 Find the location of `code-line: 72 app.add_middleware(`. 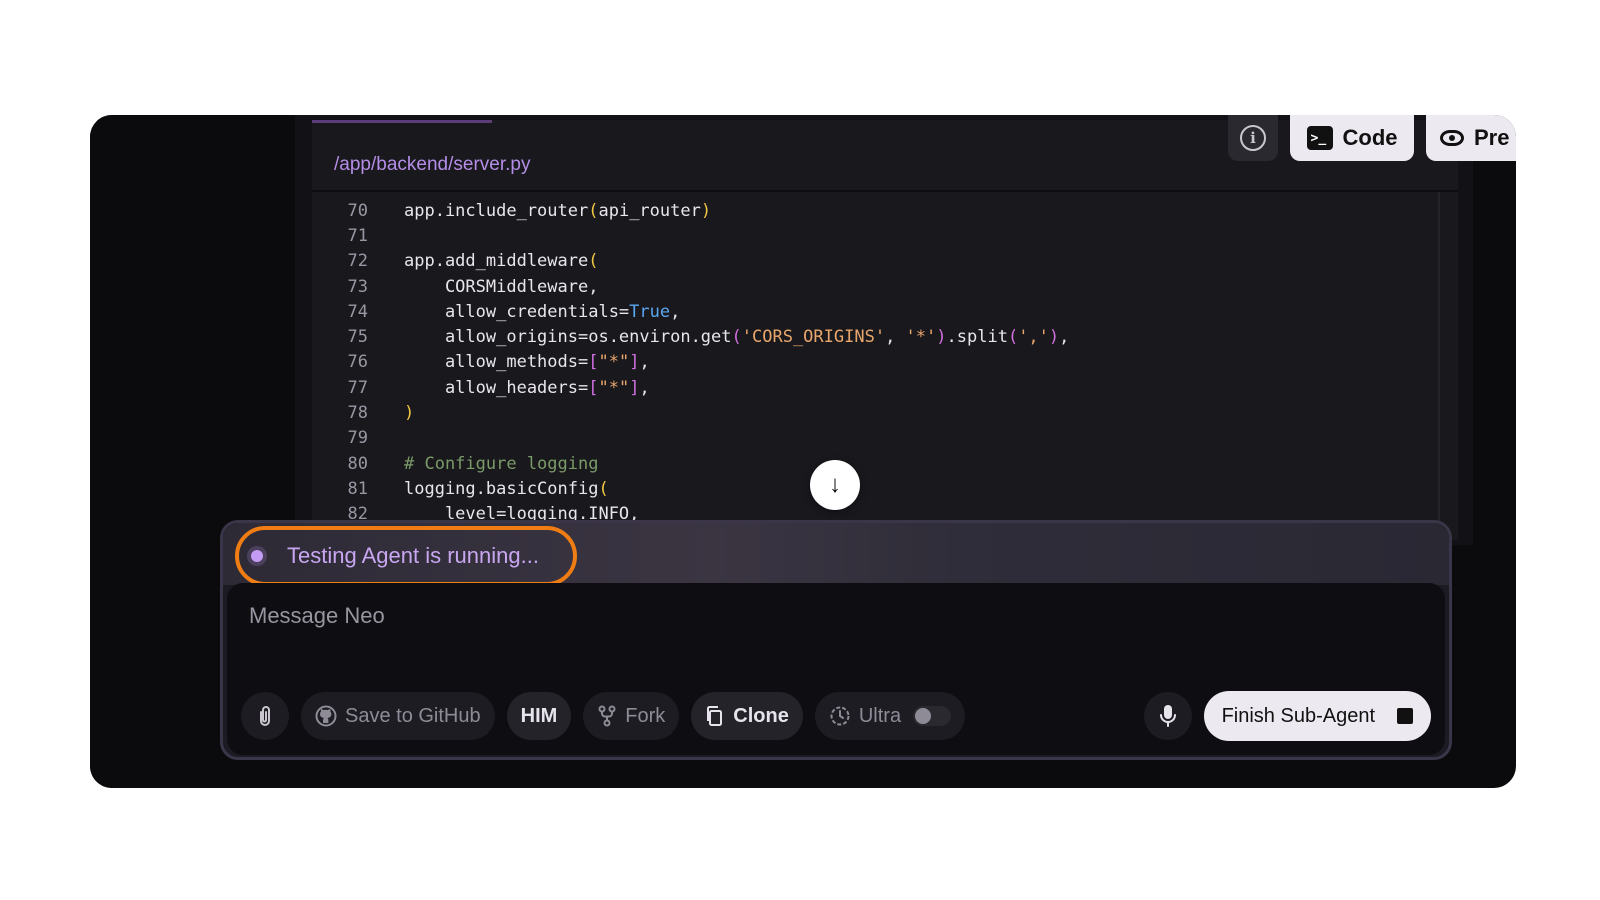

code-line: 72 app.add_middleware( is located at coordinates (872, 261).